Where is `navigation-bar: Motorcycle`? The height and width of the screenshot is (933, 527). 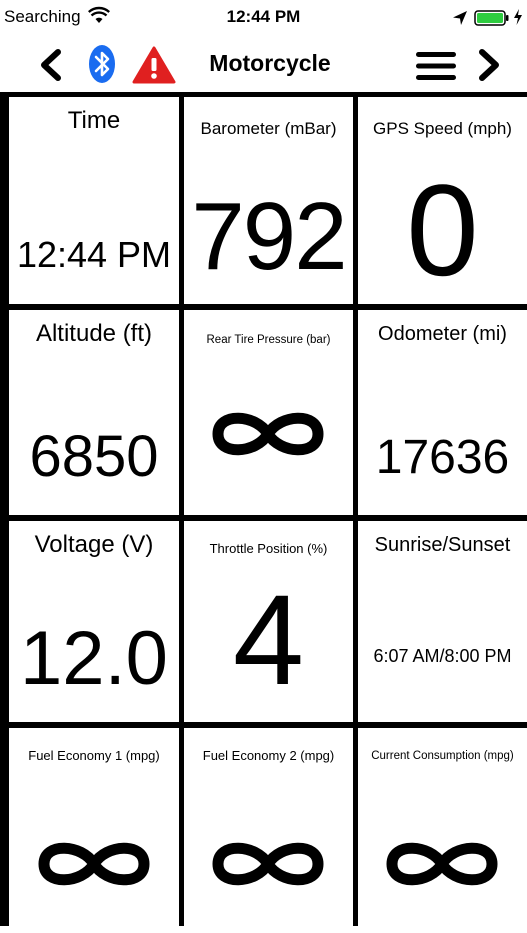 navigation-bar: Motorcycle is located at coordinates (263, 63).